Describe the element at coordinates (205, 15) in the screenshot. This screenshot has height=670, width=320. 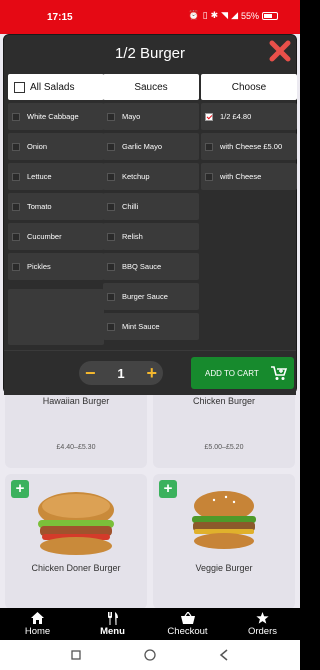
I see `vibrate-icon: ▯` at that location.